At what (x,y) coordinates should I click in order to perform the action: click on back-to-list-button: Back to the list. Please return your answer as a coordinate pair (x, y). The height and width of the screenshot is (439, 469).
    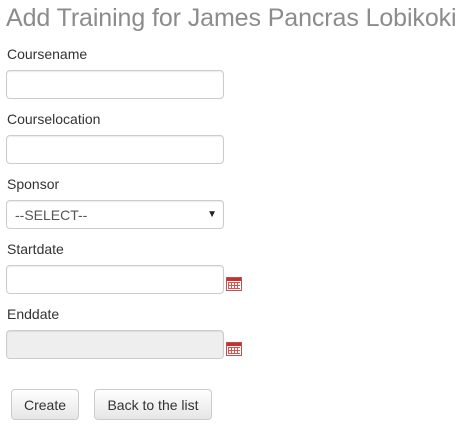
    Looking at the image, I should click on (153, 404).